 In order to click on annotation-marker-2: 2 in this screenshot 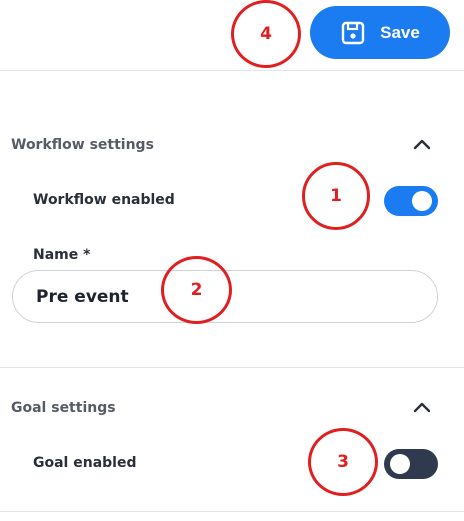, I will do `click(196, 290)`.